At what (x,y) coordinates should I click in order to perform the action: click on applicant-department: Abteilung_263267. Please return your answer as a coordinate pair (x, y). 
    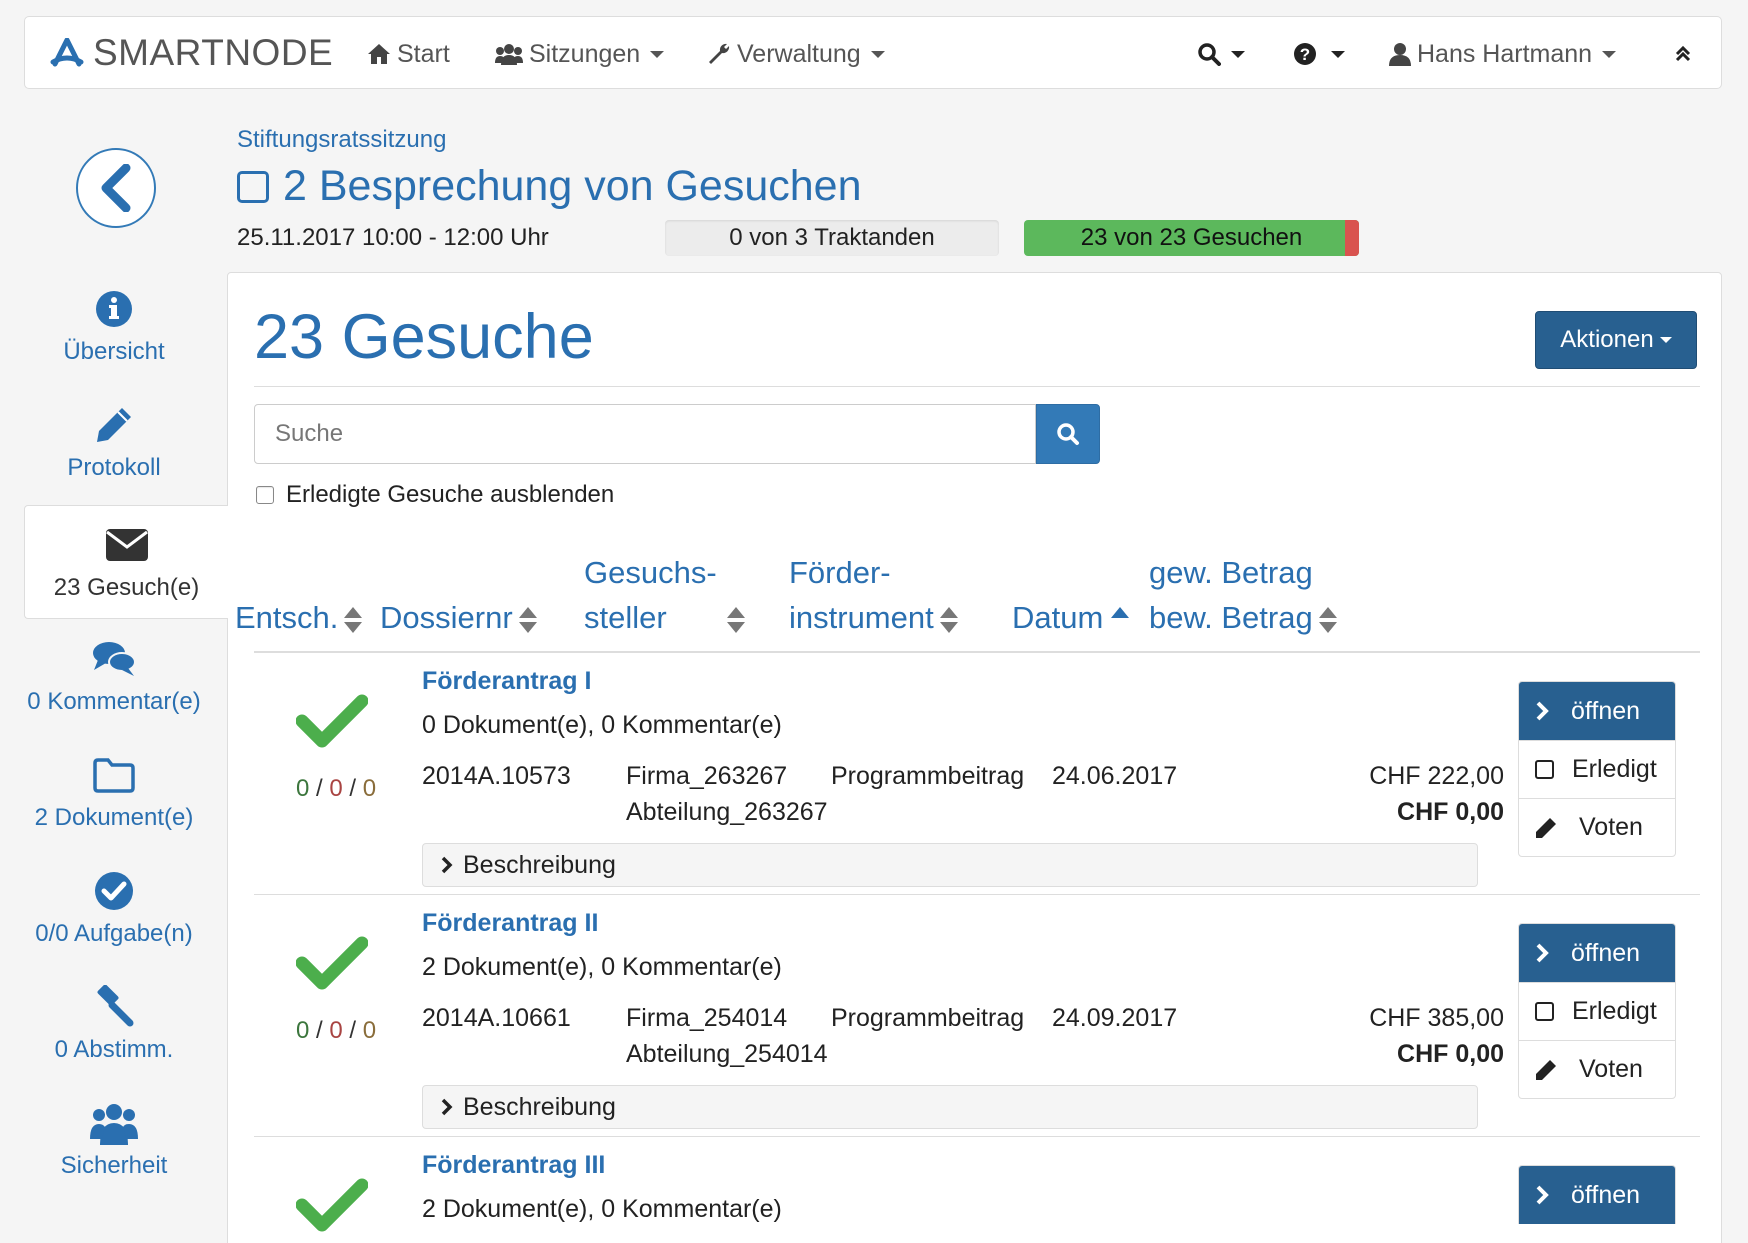
    Looking at the image, I should click on (727, 812).